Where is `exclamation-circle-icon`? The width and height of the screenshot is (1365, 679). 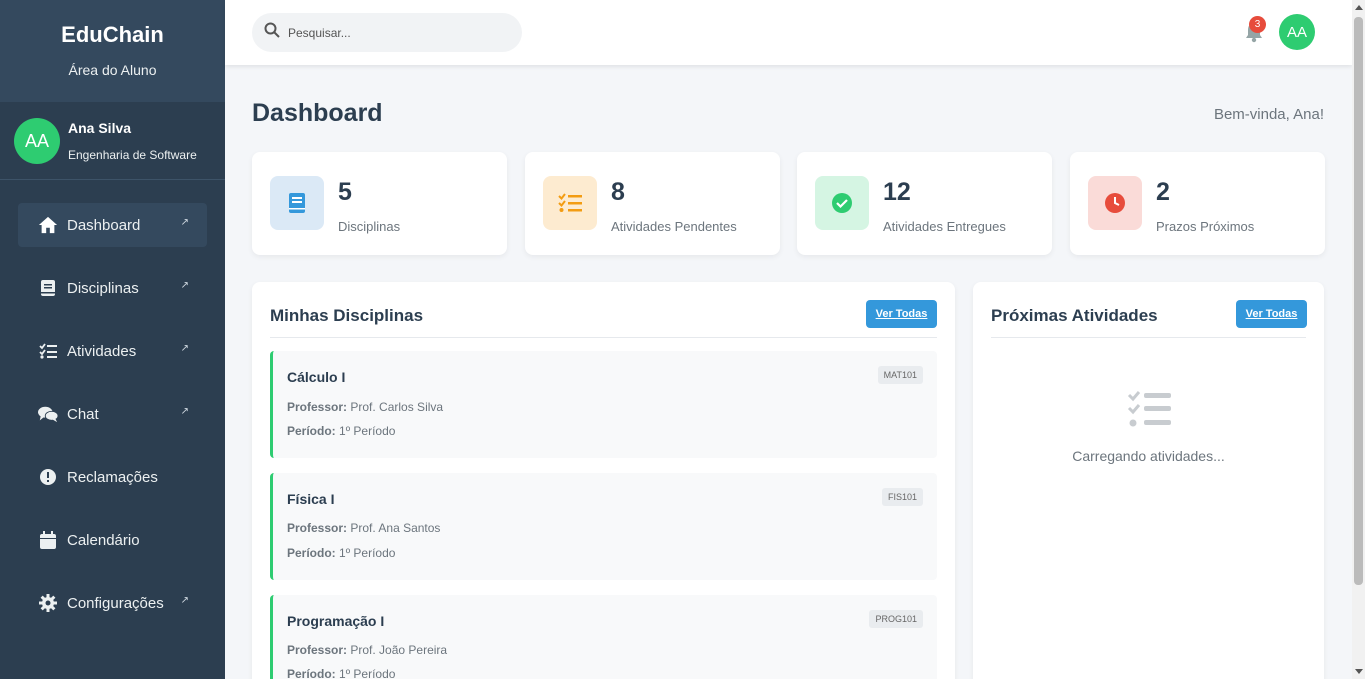 exclamation-circle-icon is located at coordinates (48, 477).